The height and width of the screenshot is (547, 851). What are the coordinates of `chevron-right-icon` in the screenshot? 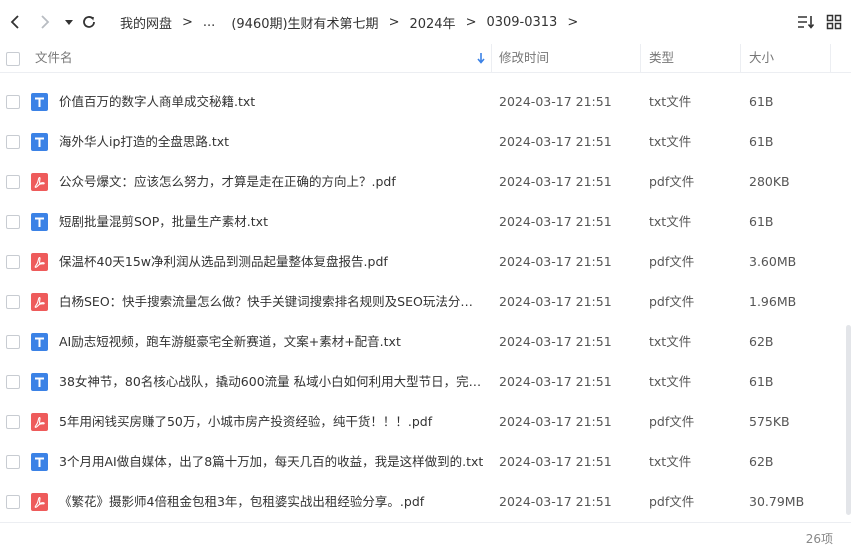 It's located at (45, 22).